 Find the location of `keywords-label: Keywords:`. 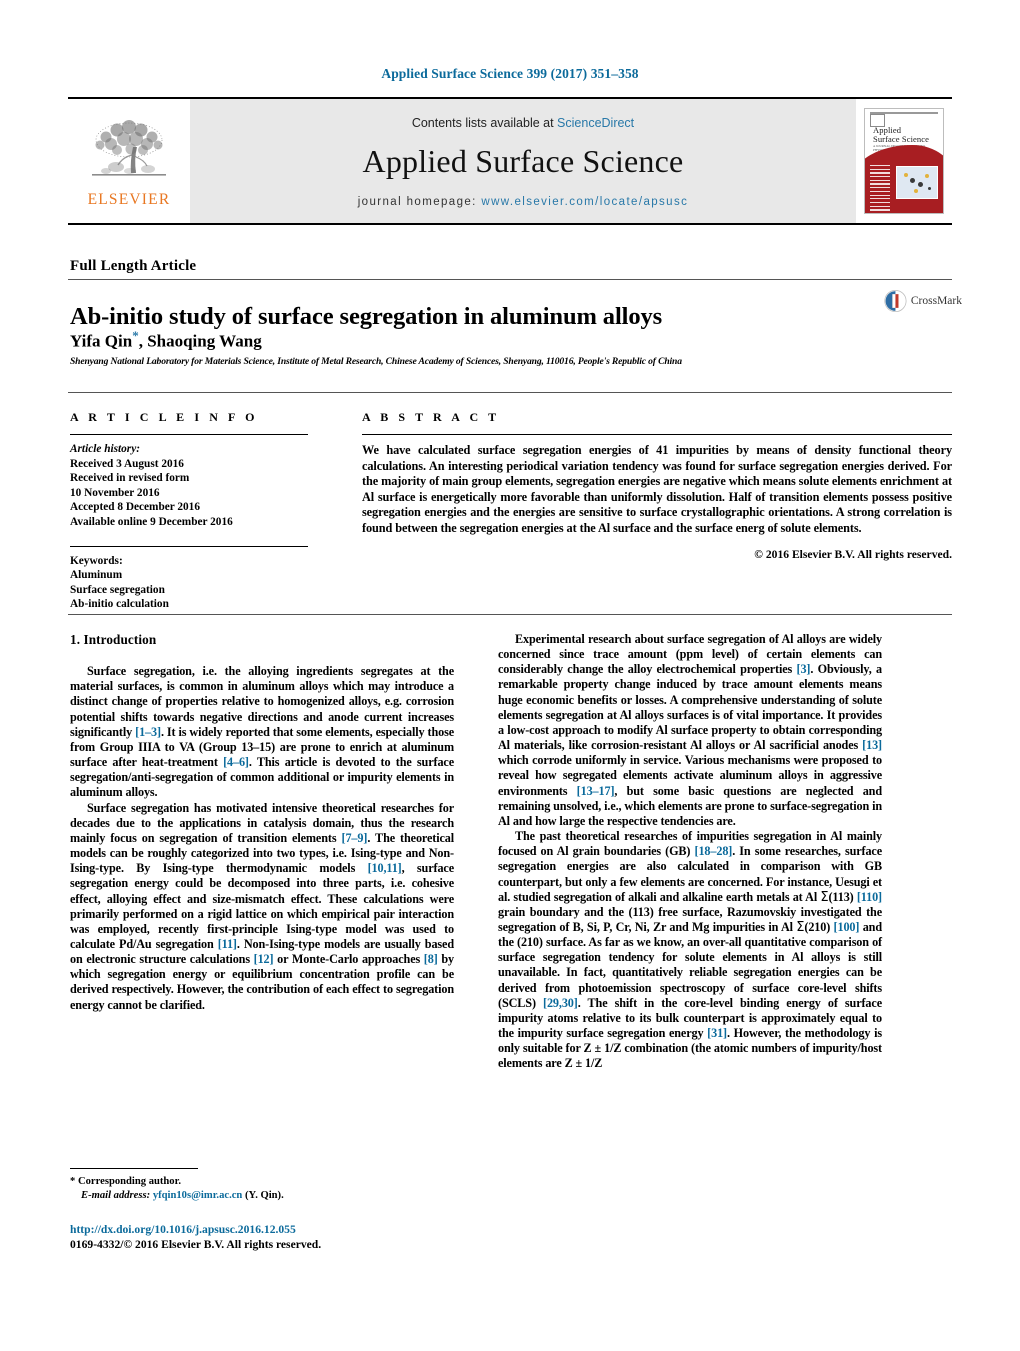

keywords-label: Keywords: is located at coordinates (96, 560).